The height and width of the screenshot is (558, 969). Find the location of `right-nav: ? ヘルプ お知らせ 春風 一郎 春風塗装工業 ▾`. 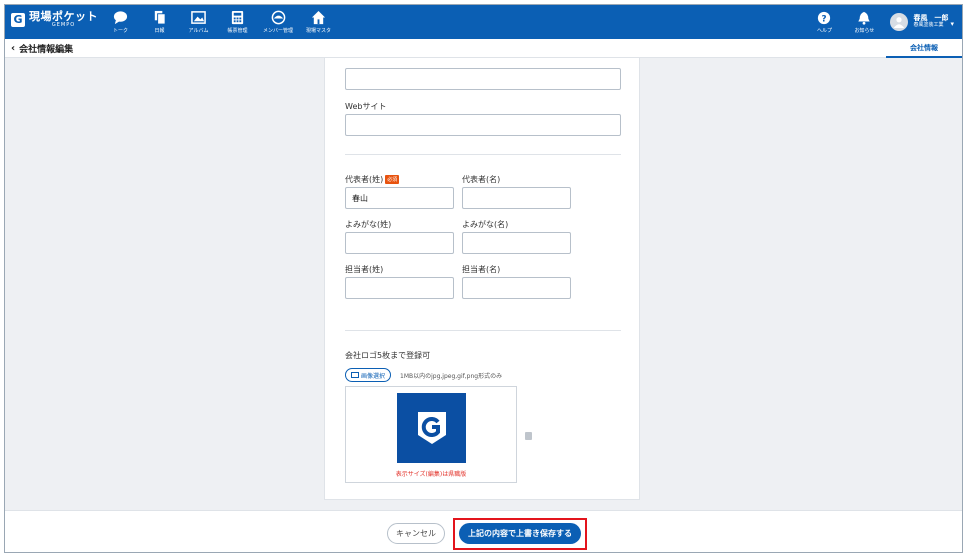

right-nav: ? ヘルプ お知らせ 春風 一郎 春風塗装工業 ▾ is located at coordinates (883, 22).